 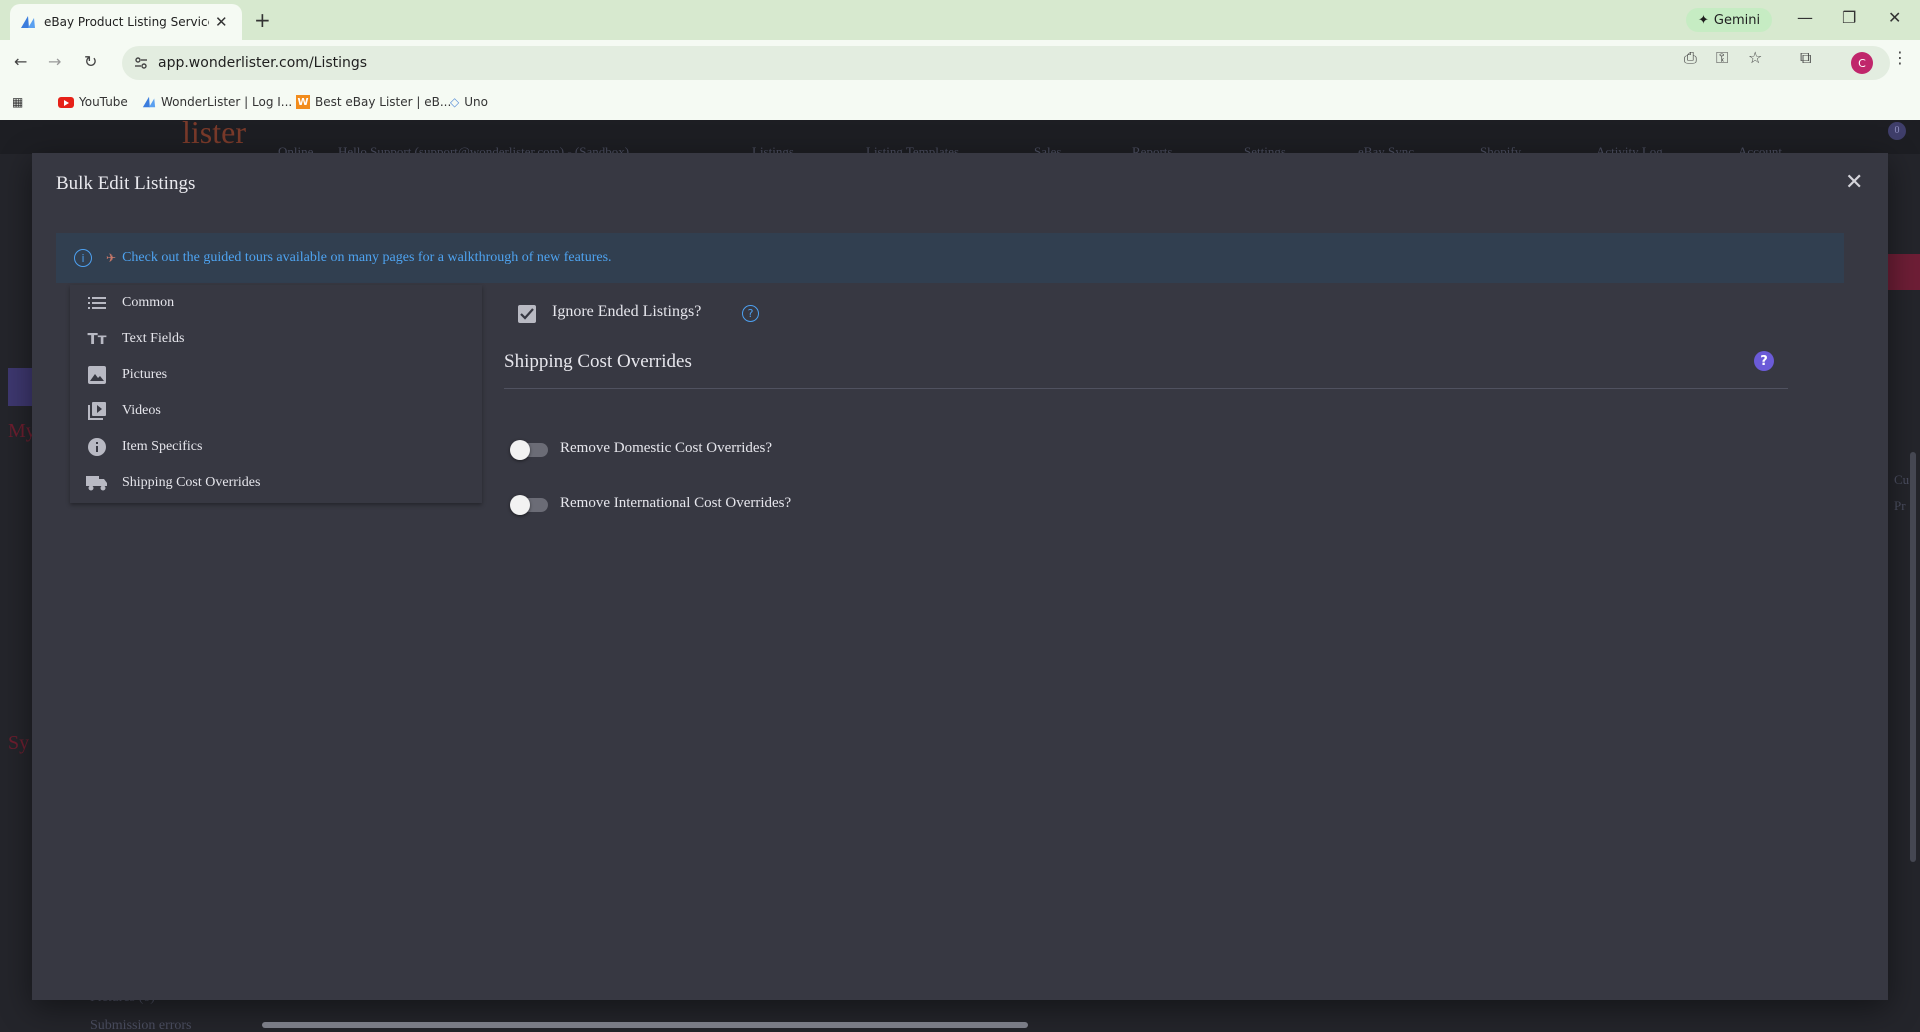 What do you see at coordinates (1902, 479) in the screenshot?
I see `background-text: Cu` at bounding box center [1902, 479].